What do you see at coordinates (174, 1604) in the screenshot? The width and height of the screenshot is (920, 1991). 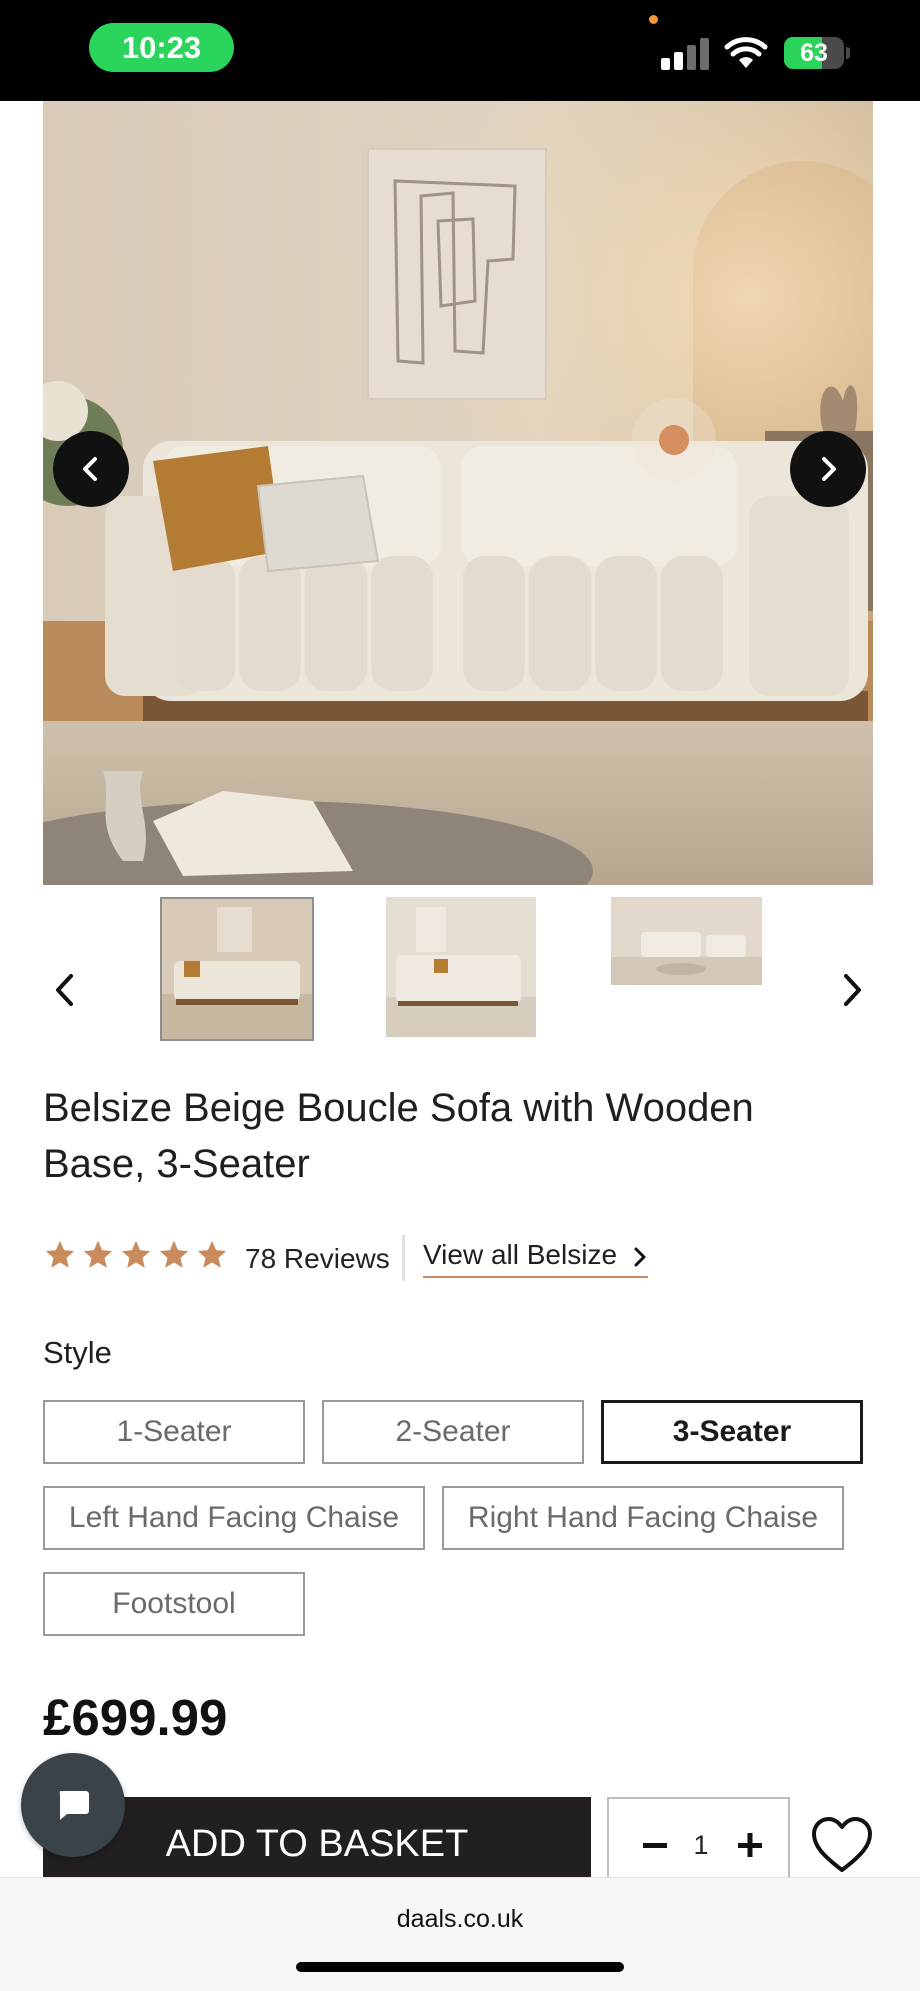 I see `style-option-footstool: Footstool` at bounding box center [174, 1604].